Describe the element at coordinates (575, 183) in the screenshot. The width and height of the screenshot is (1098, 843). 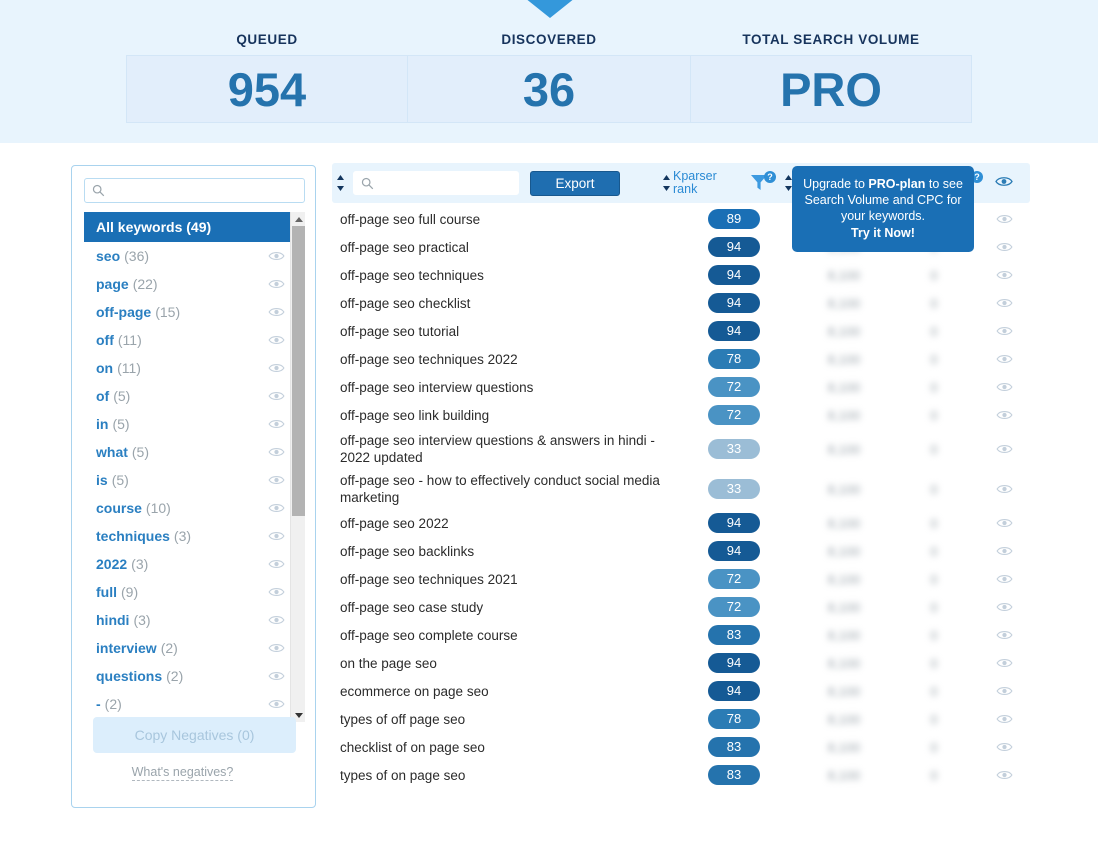
I see `export-button: Export` at that location.